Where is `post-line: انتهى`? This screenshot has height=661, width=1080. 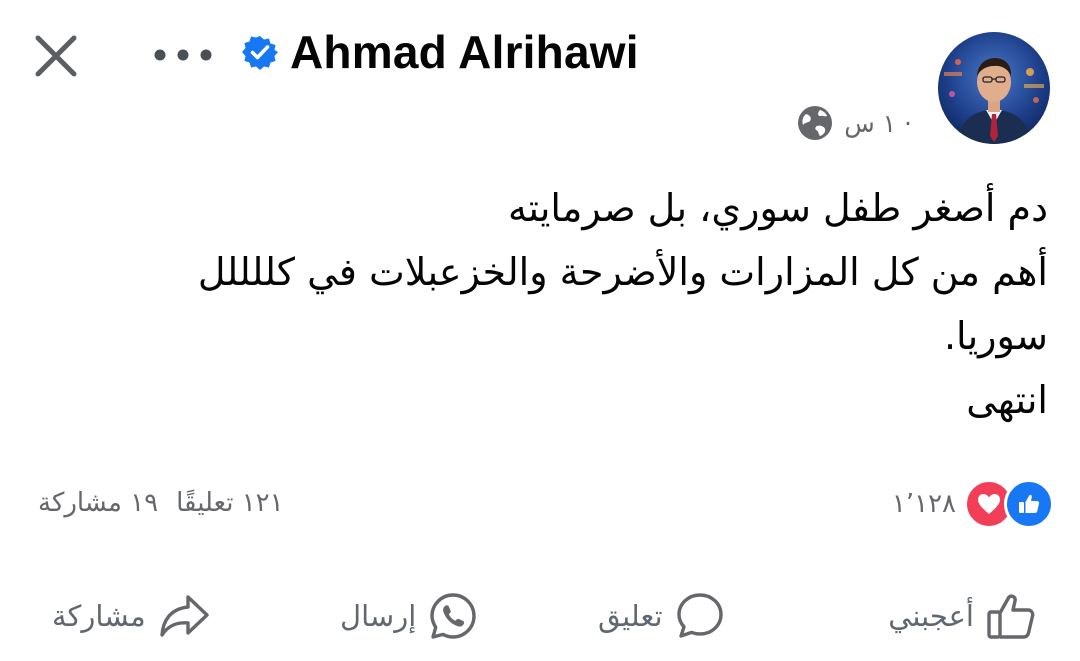
post-line: انتهى is located at coordinates (1007, 400).